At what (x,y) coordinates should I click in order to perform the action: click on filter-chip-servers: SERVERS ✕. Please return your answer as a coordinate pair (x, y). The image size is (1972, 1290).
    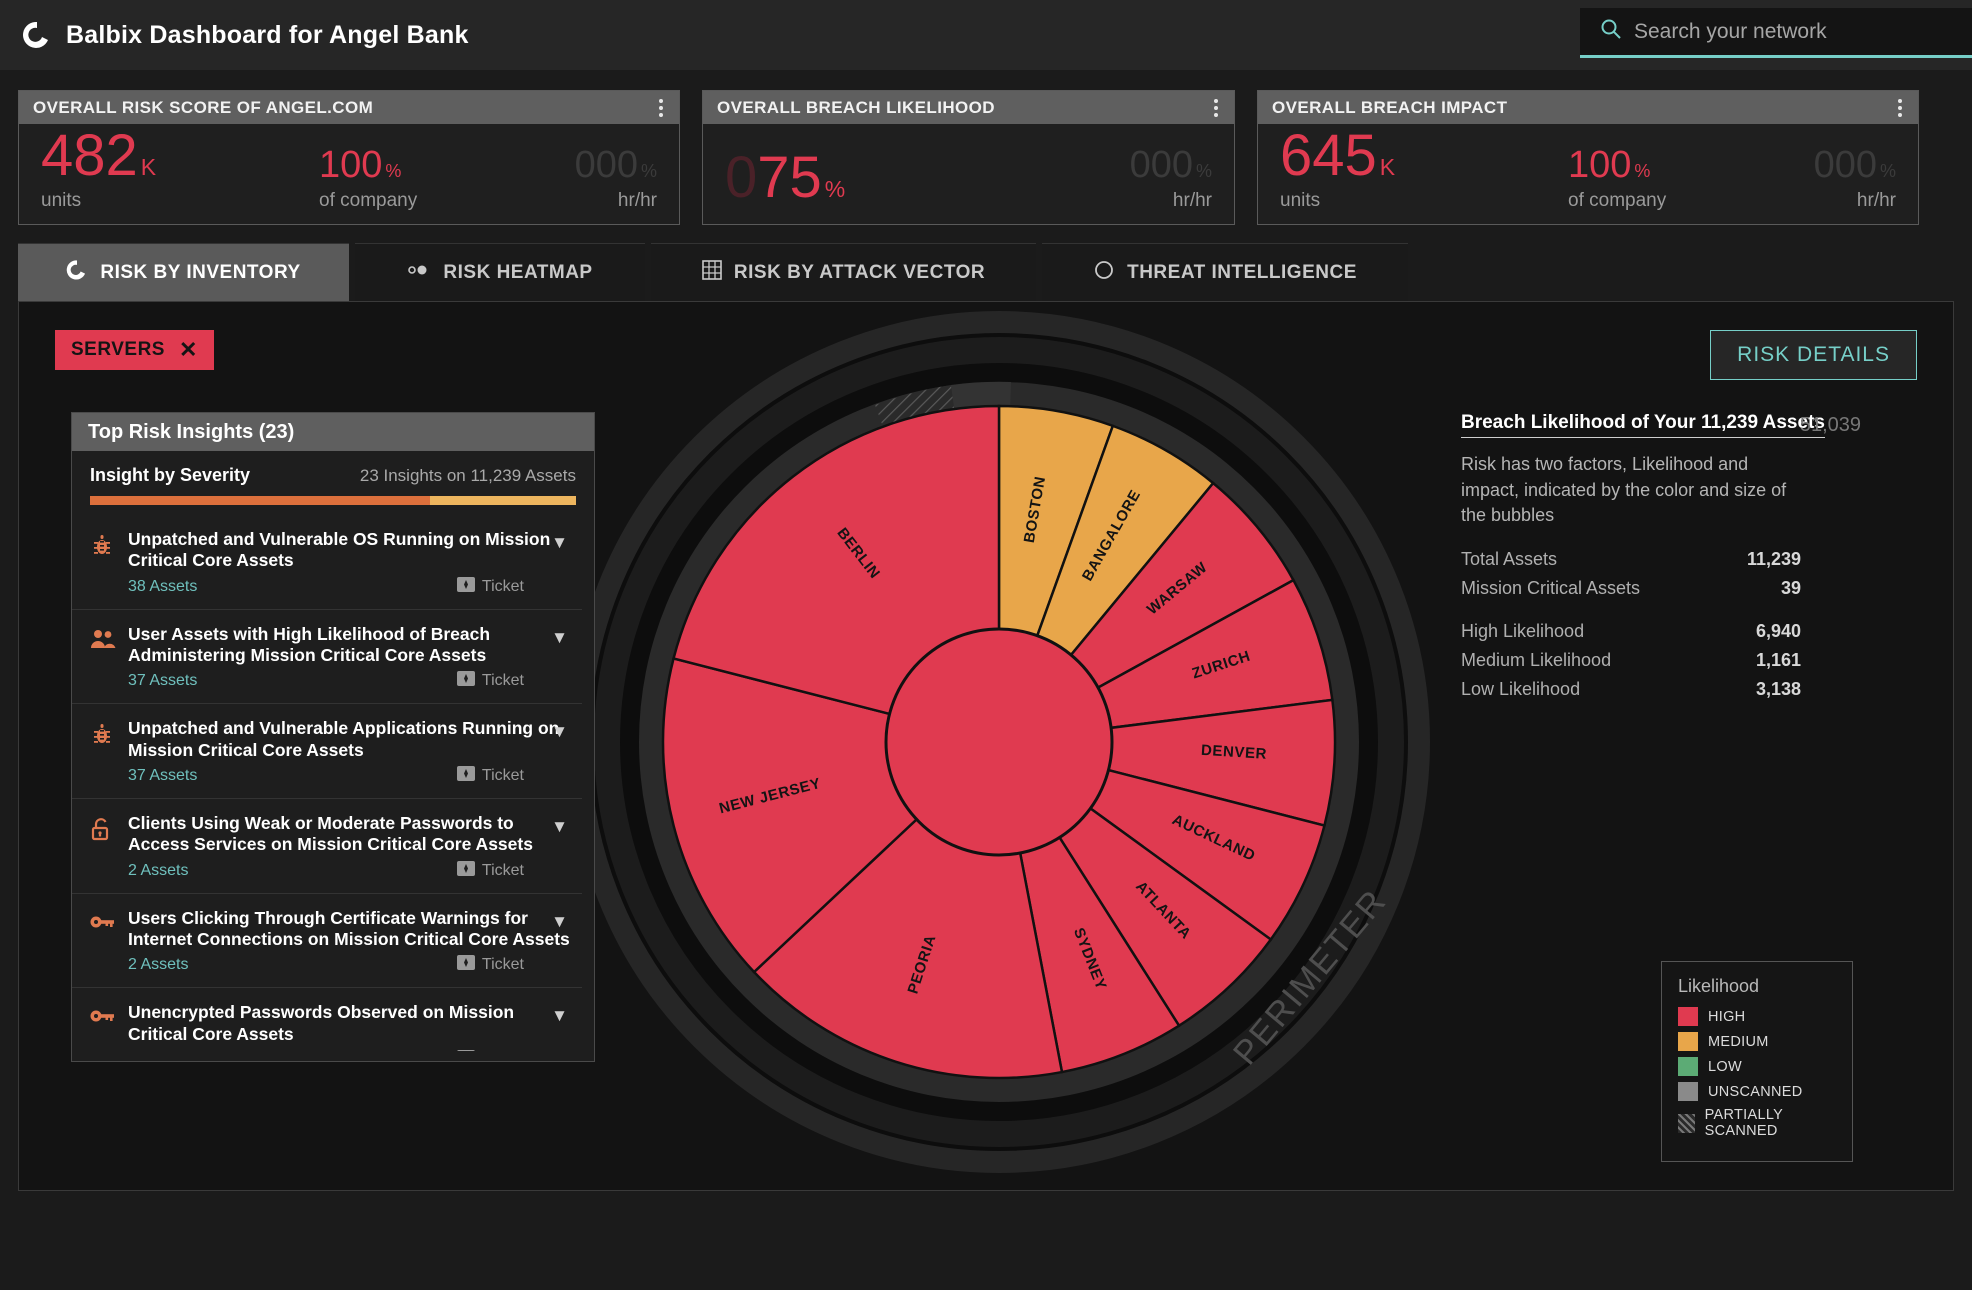
    Looking at the image, I should click on (134, 350).